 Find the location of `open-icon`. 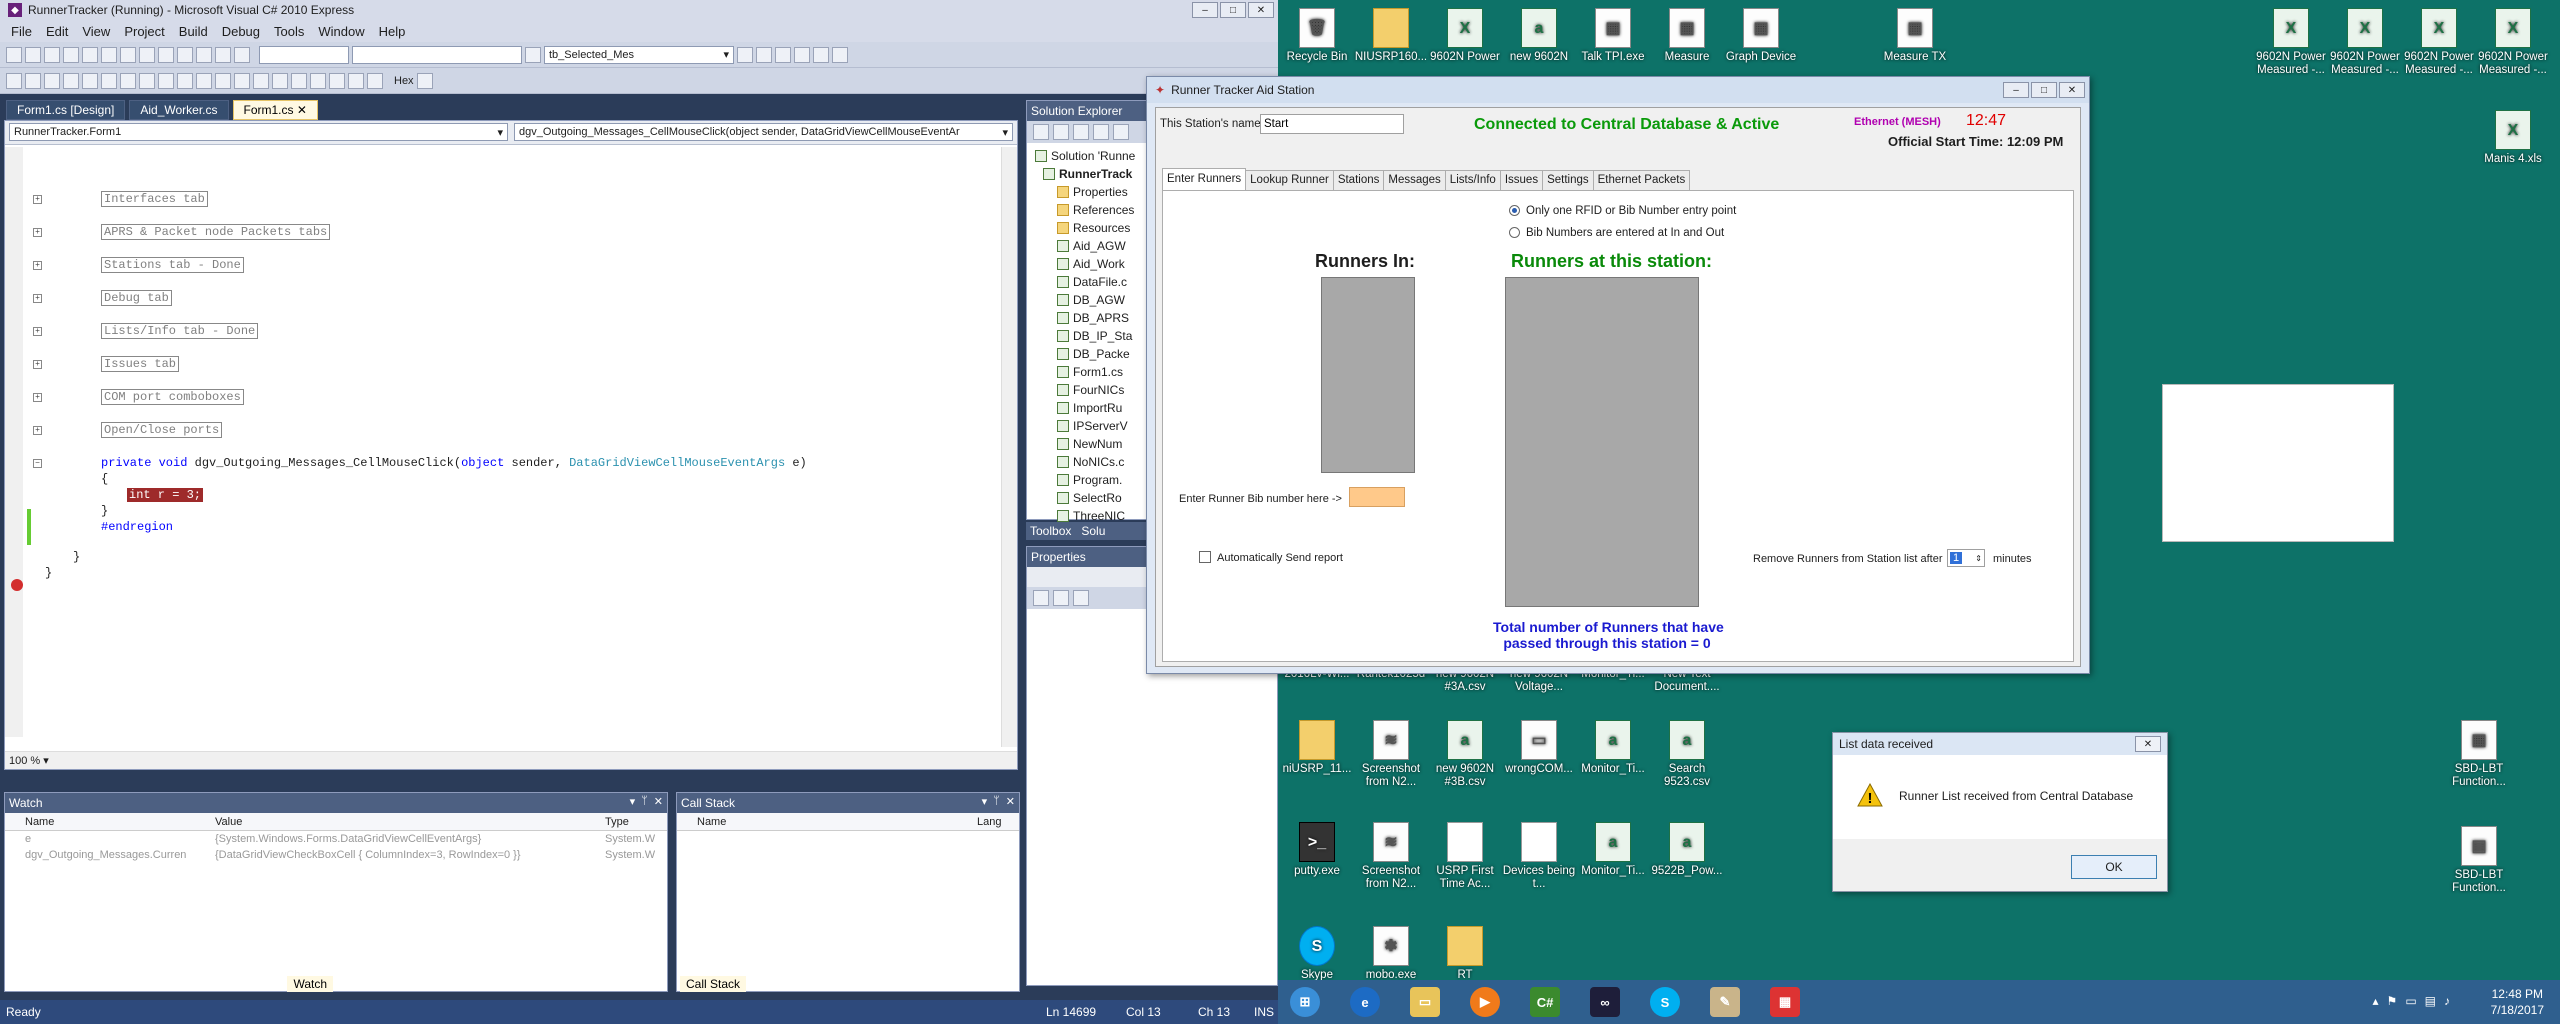

open-icon is located at coordinates (52, 54).